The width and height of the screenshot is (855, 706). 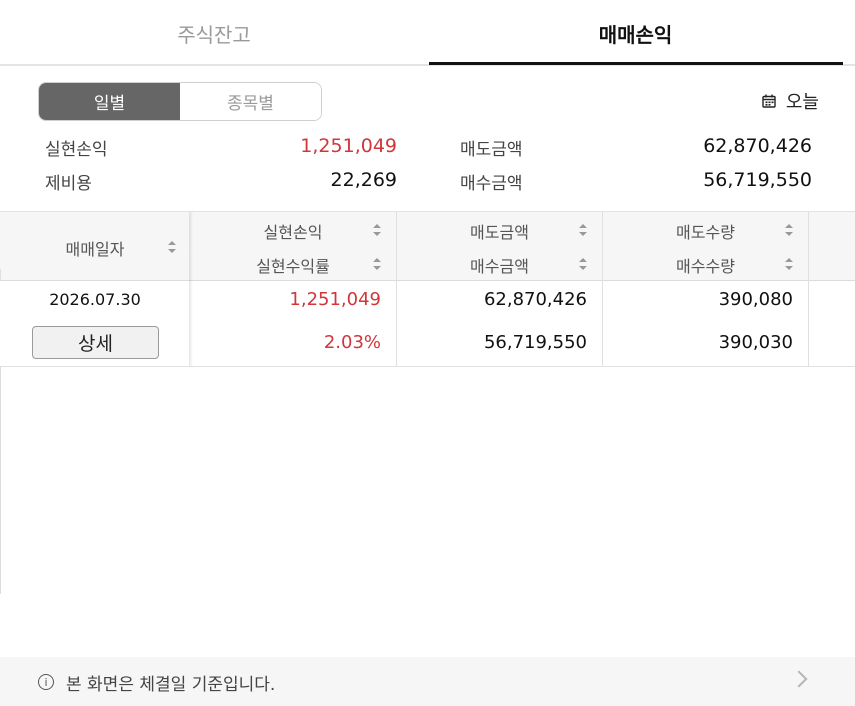 I want to click on tab-trading-pl: 매매손익, so click(x=635, y=33).